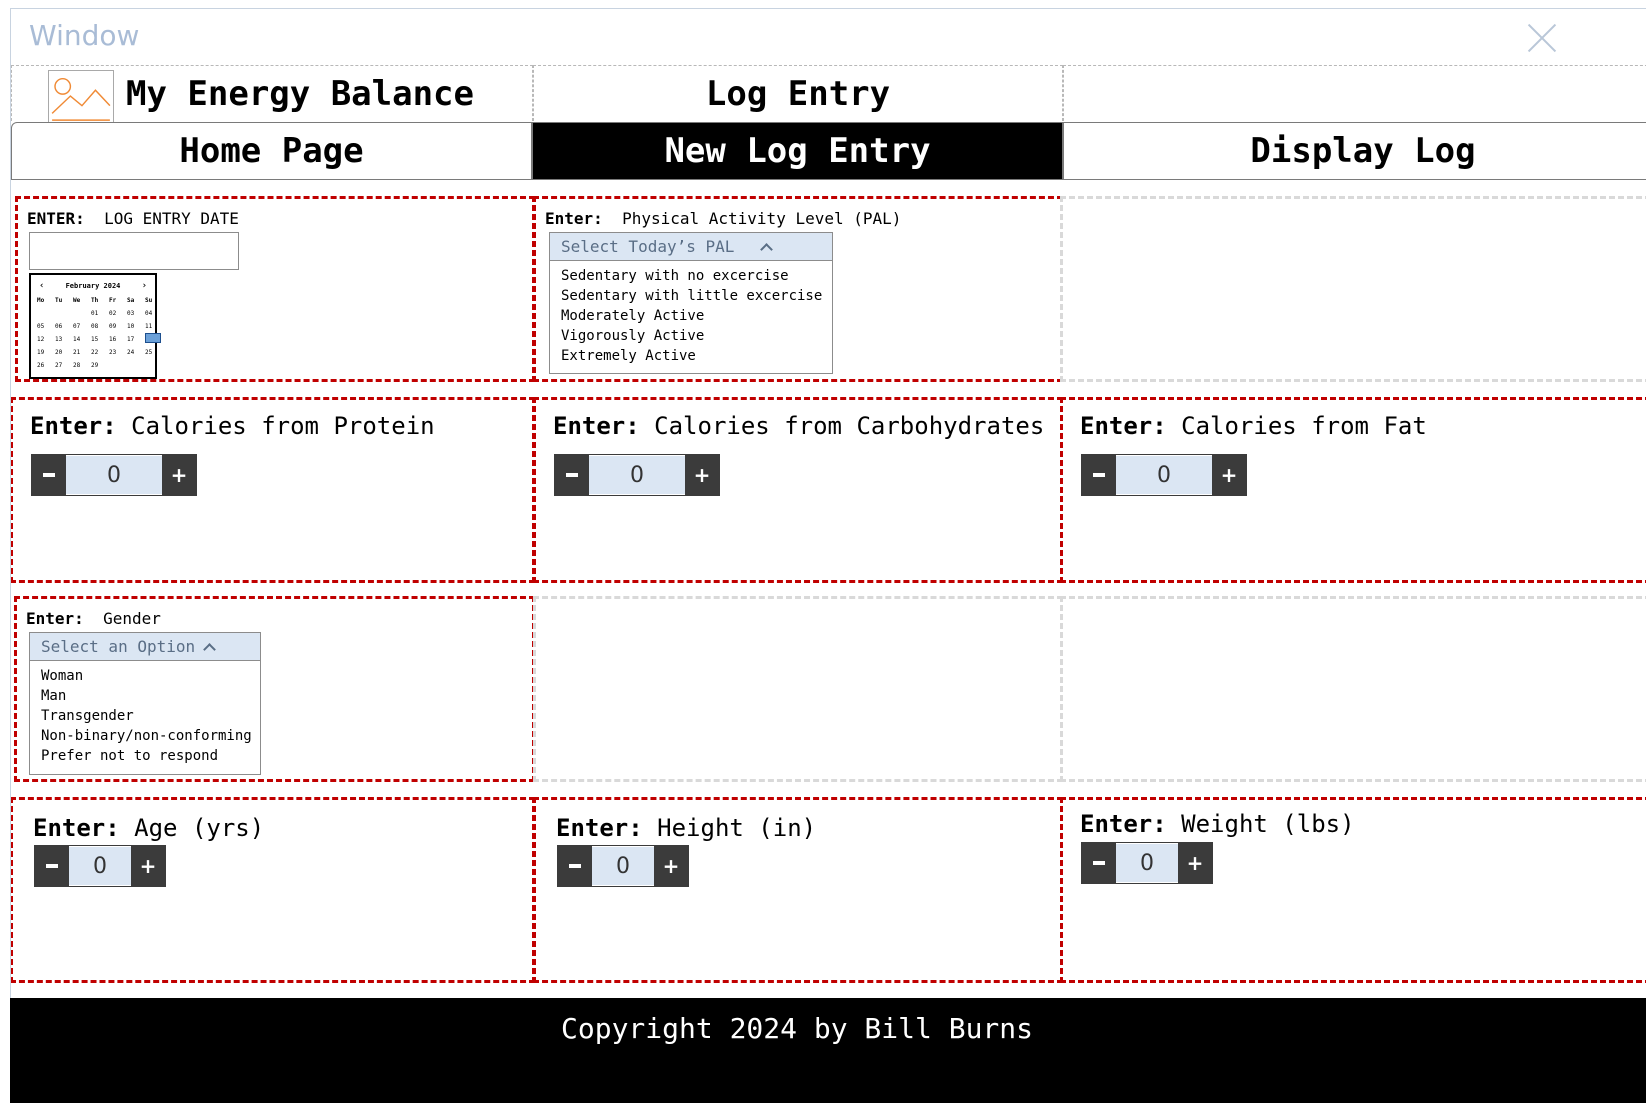 The height and width of the screenshot is (1103, 1646). What do you see at coordinates (723, 218) in the screenshot?
I see `pal-label: Enter: Physical Activity Level (PAL)` at bounding box center [723, 218].